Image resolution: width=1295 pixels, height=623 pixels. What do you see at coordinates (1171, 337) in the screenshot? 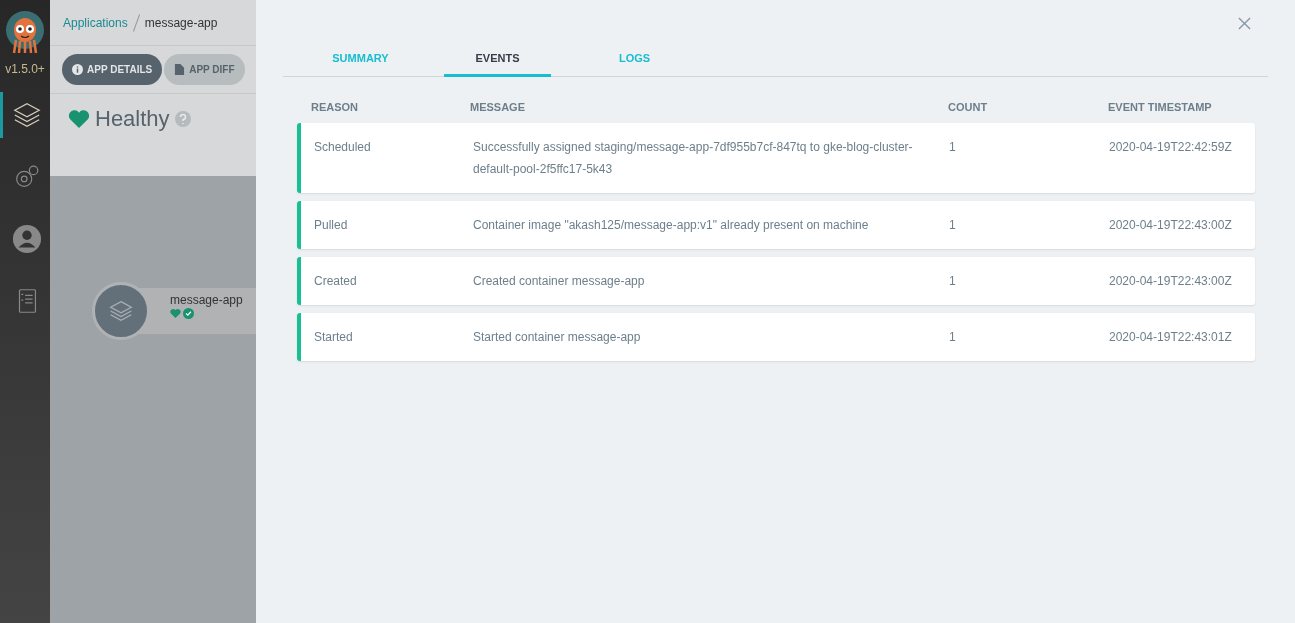
I see `timestamp-cell-text: 2020-04-19T22:43:01Z` at bounding box center [1171, 337].